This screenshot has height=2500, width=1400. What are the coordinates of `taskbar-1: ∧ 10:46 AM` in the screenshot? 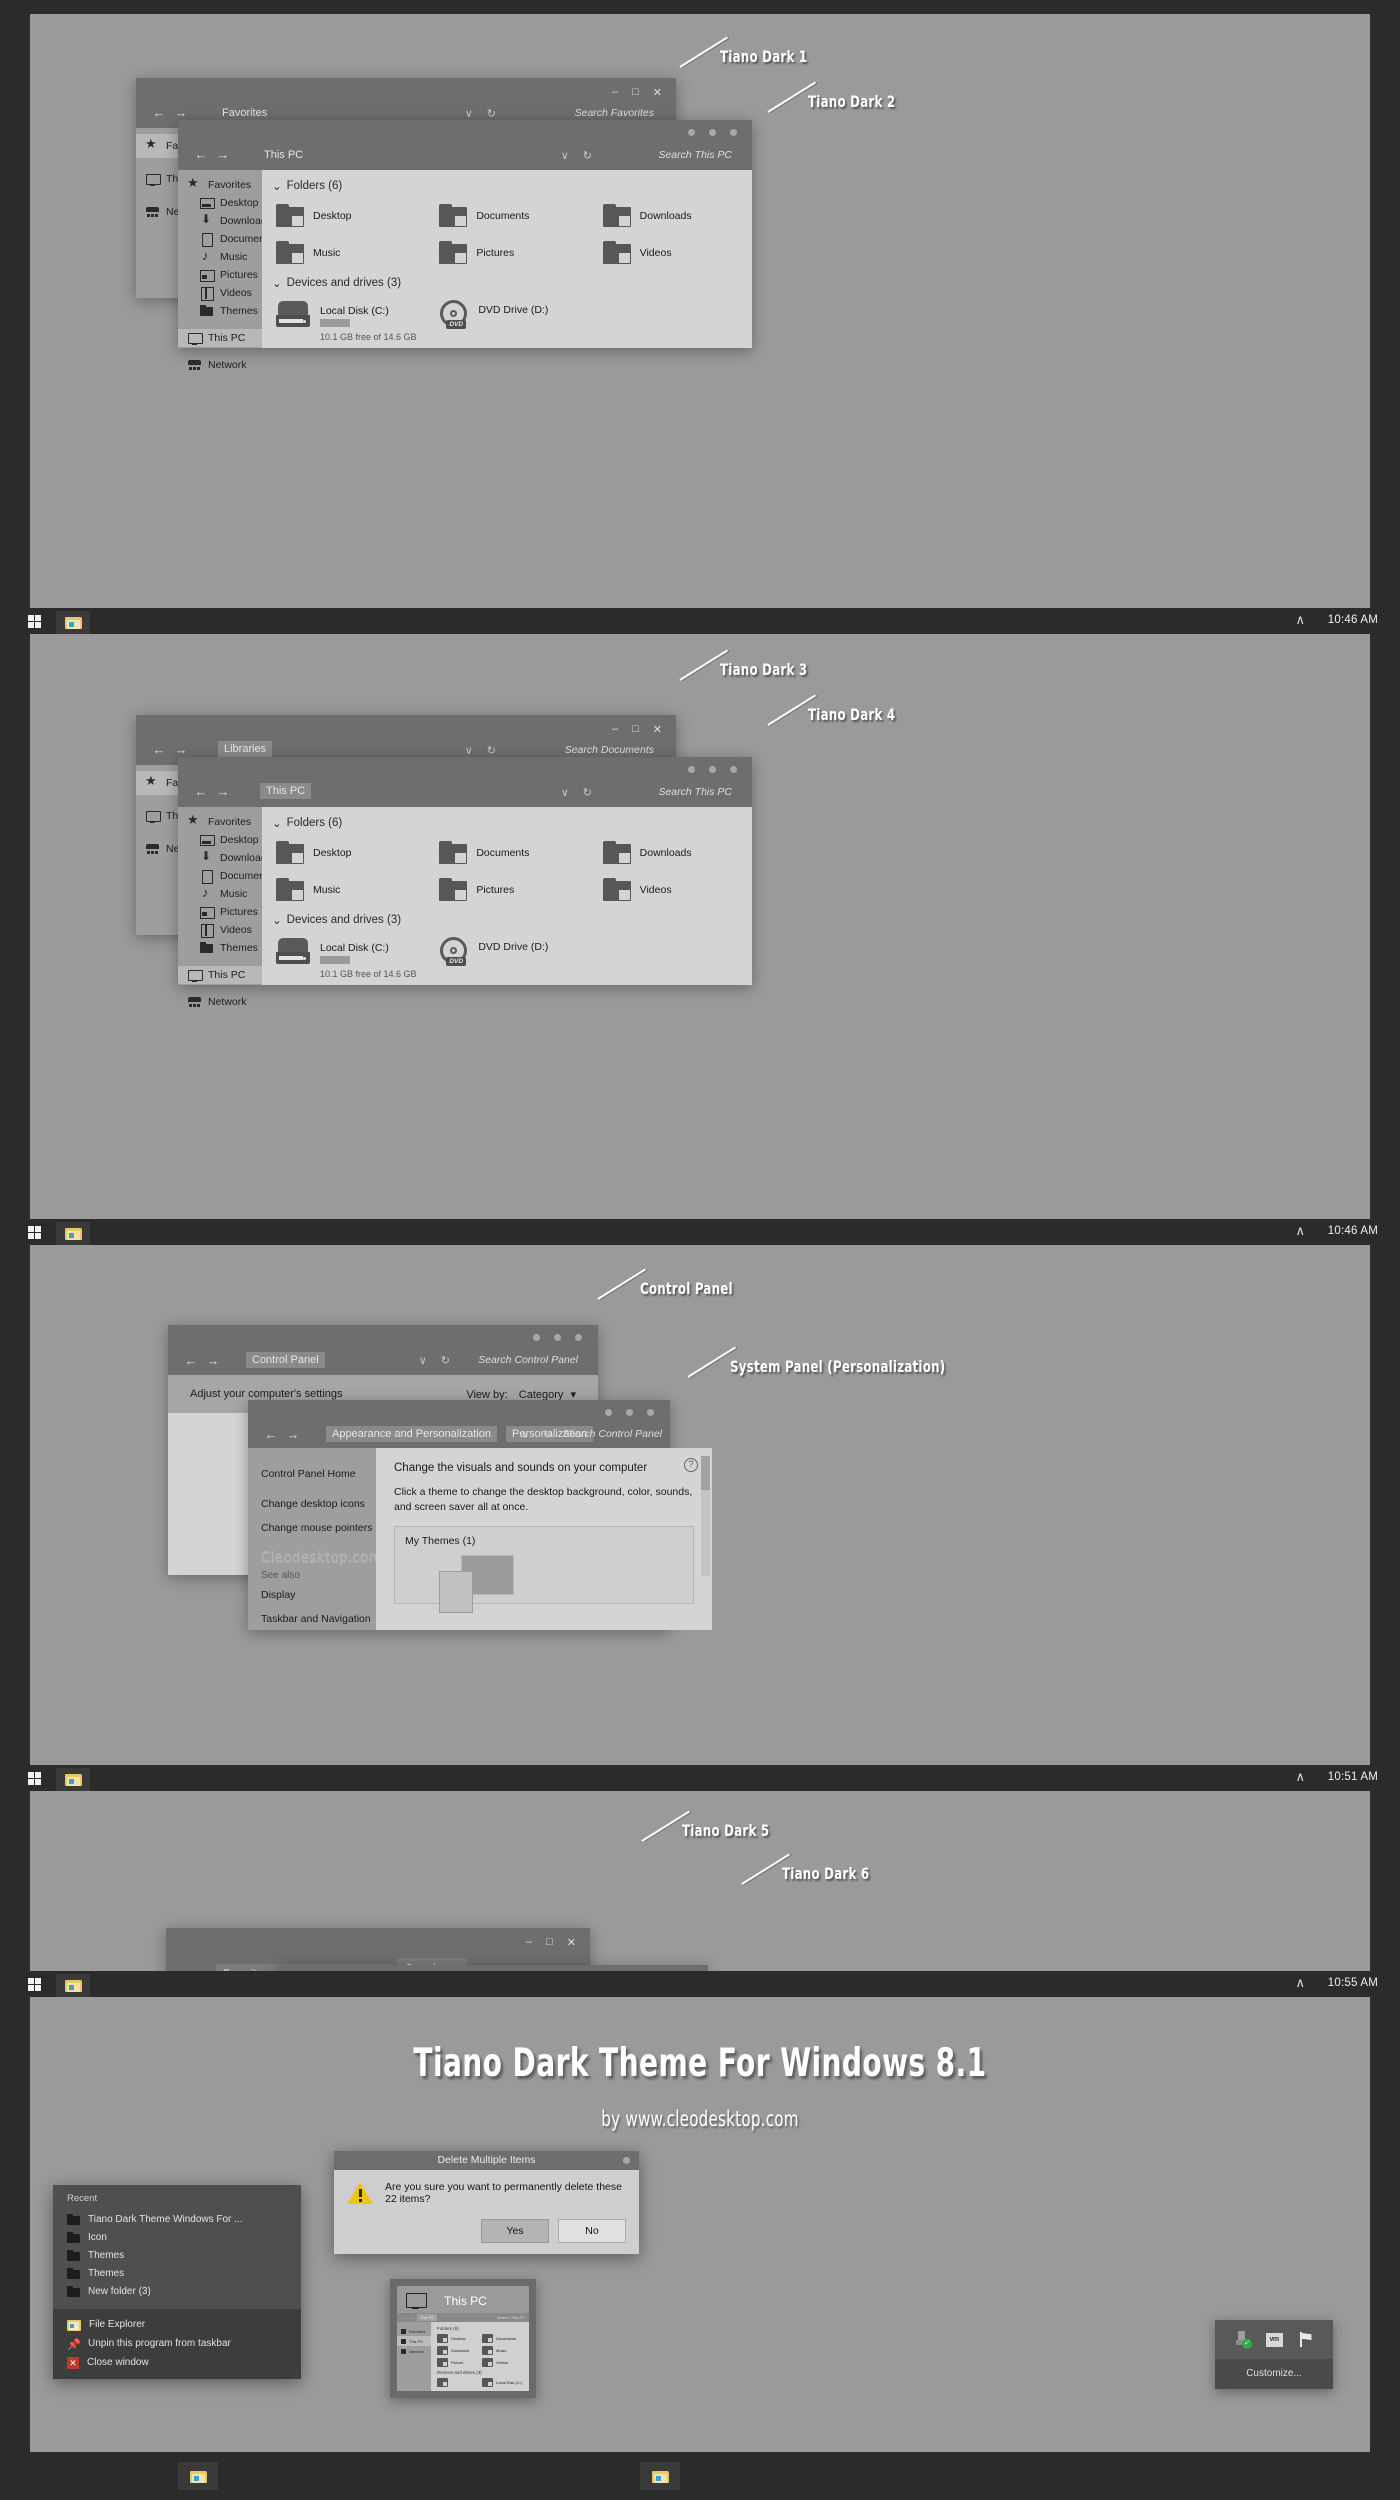 It's located at (700, 621).